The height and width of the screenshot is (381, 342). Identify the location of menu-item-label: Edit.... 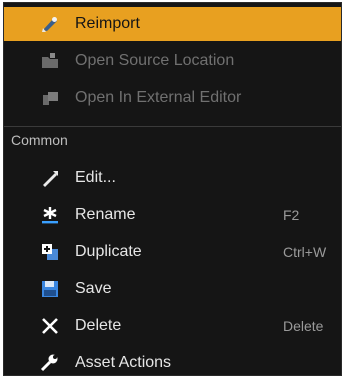
(95, 177).